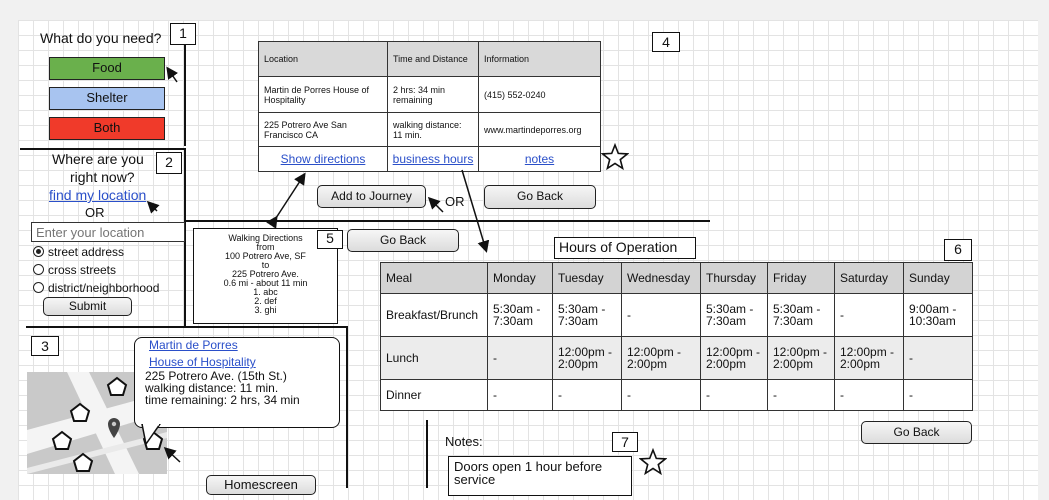  I want to click on popup-link-name: Martin de Porres, so click(193, 345).